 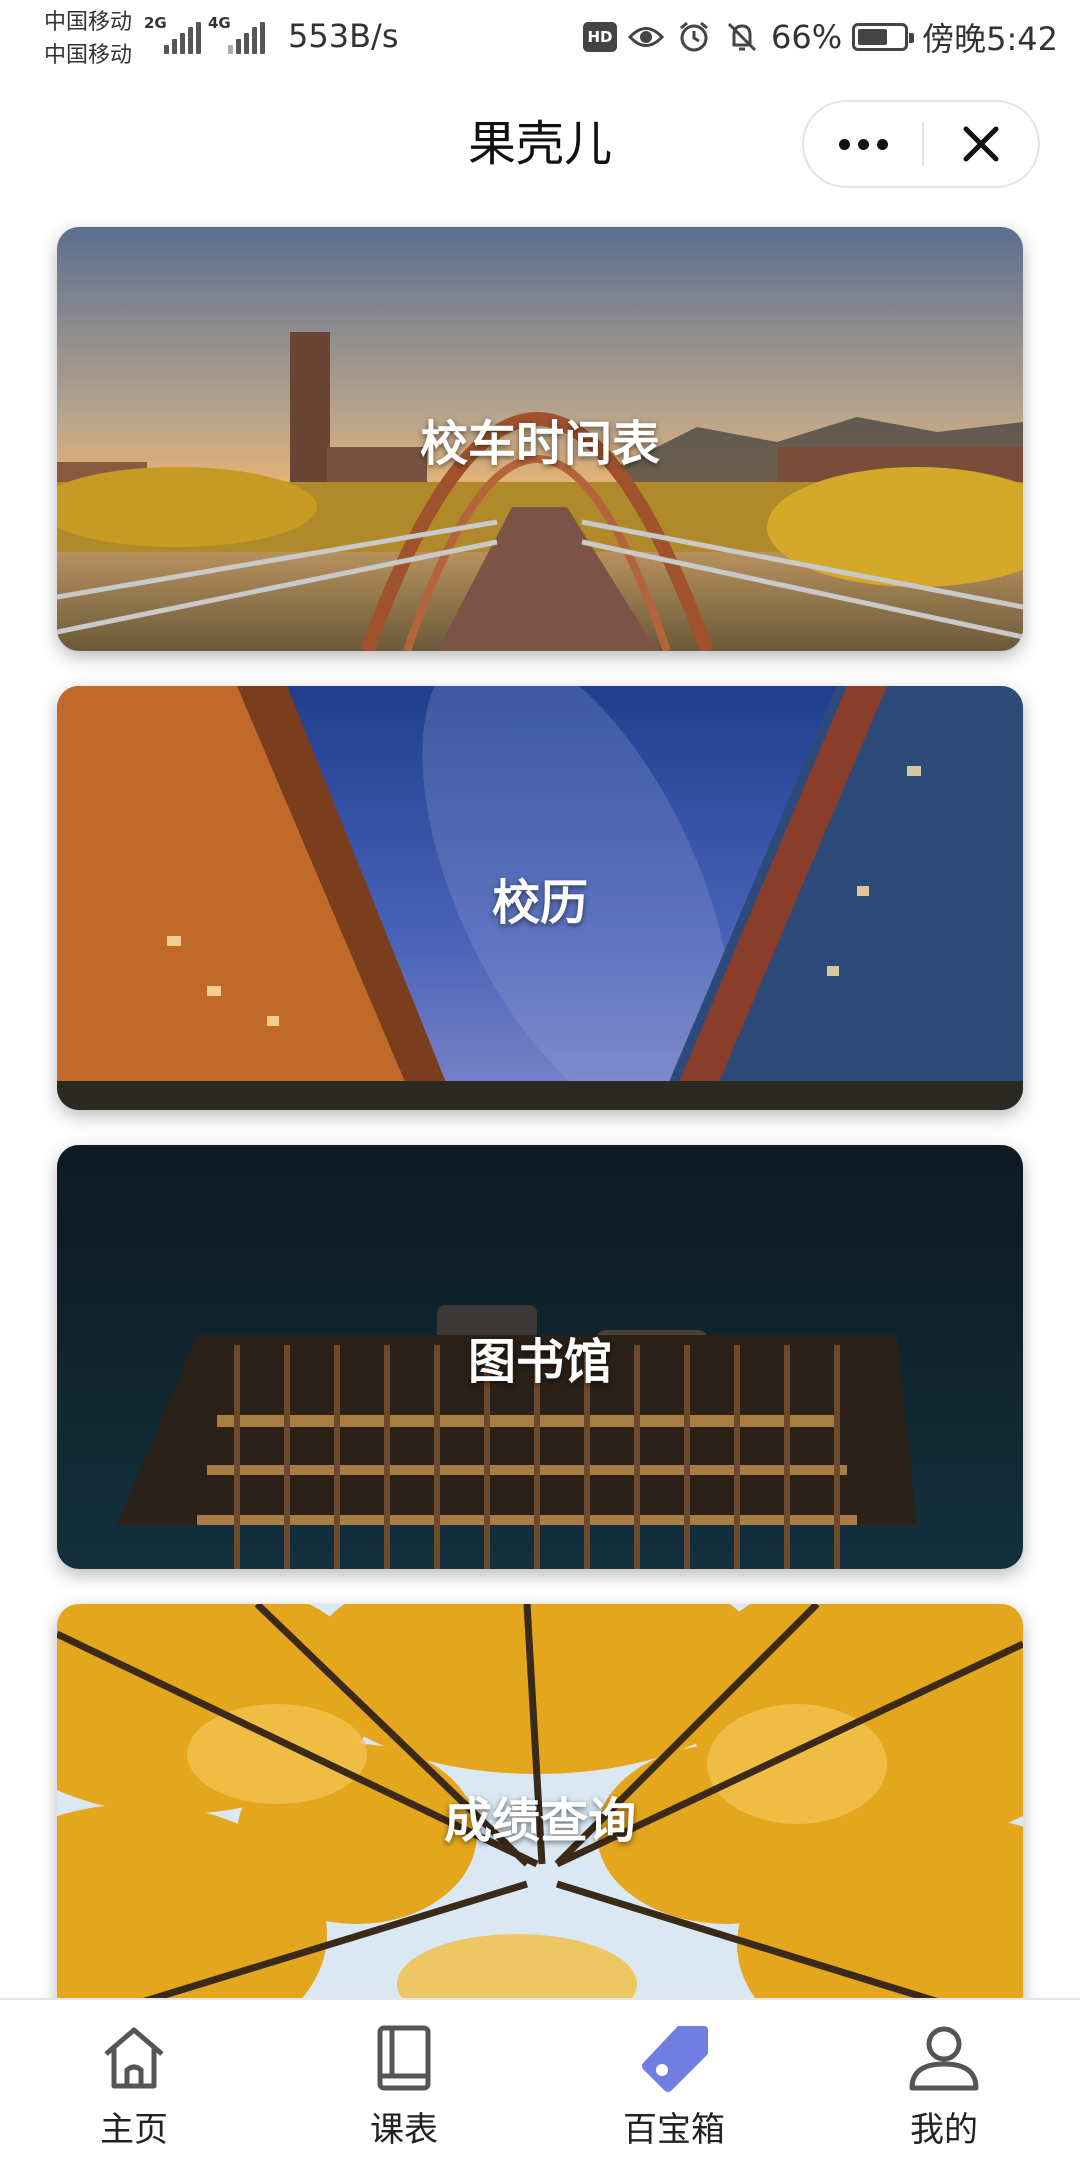 What do you see at coordinates (88, 55) in the screenshot?
I see `carrier-2: 中国移动` at bounding box center [88, 55].